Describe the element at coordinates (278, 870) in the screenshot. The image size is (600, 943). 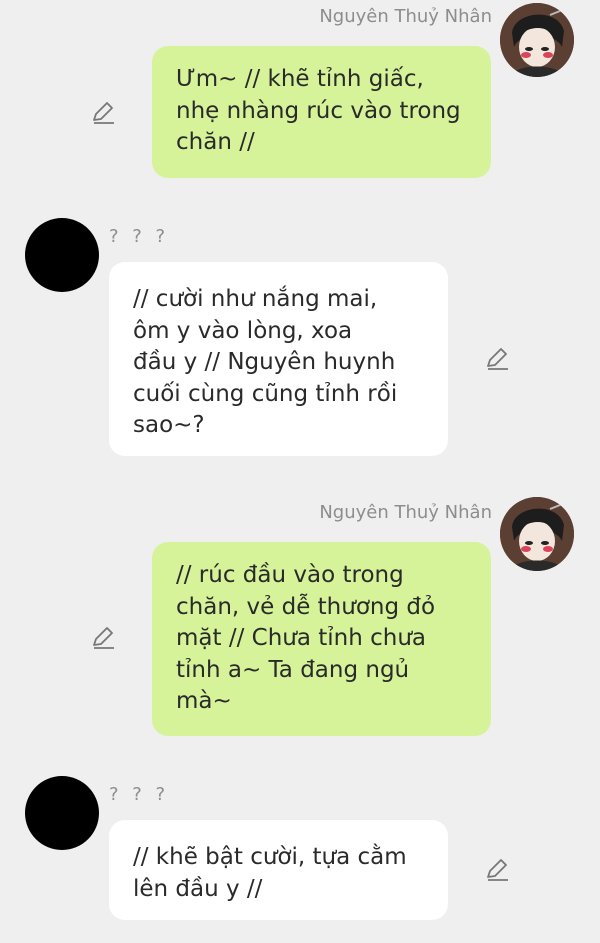
I see `message-bubble: // khẽ bật cười, tựa cằm lên đầu y //` at that location.